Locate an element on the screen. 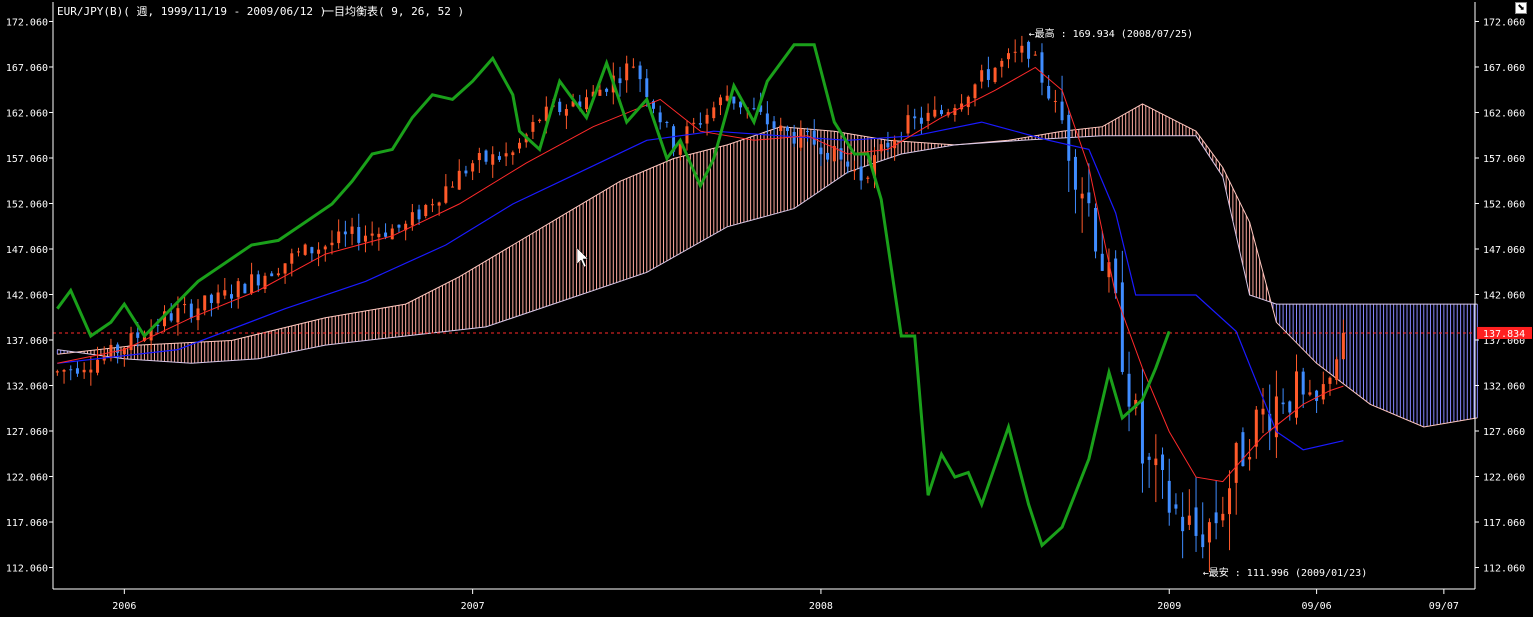 The image size is (1533, 617). annotation-label: ←最高 : 169.934 (2008/07/25) is located at coordinates (1111, 33).